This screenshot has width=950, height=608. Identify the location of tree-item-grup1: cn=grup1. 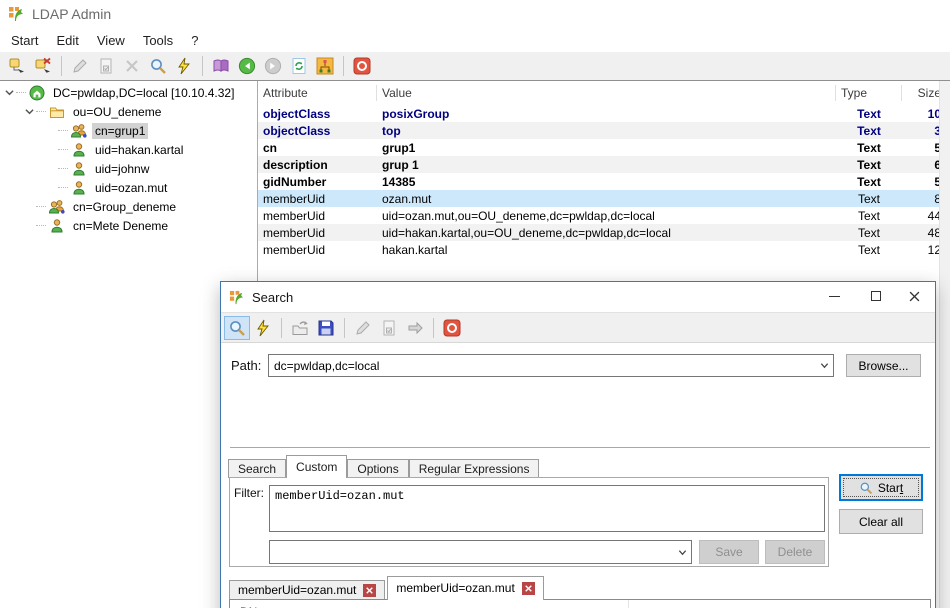
(128, 130).